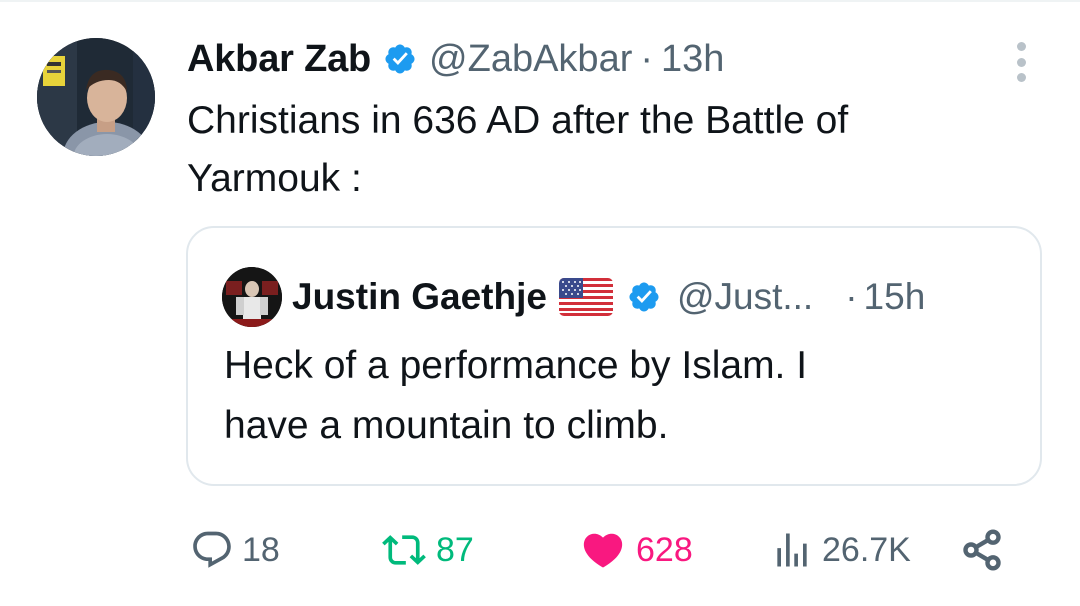  I want to click on top-divider, so click(540, 1).